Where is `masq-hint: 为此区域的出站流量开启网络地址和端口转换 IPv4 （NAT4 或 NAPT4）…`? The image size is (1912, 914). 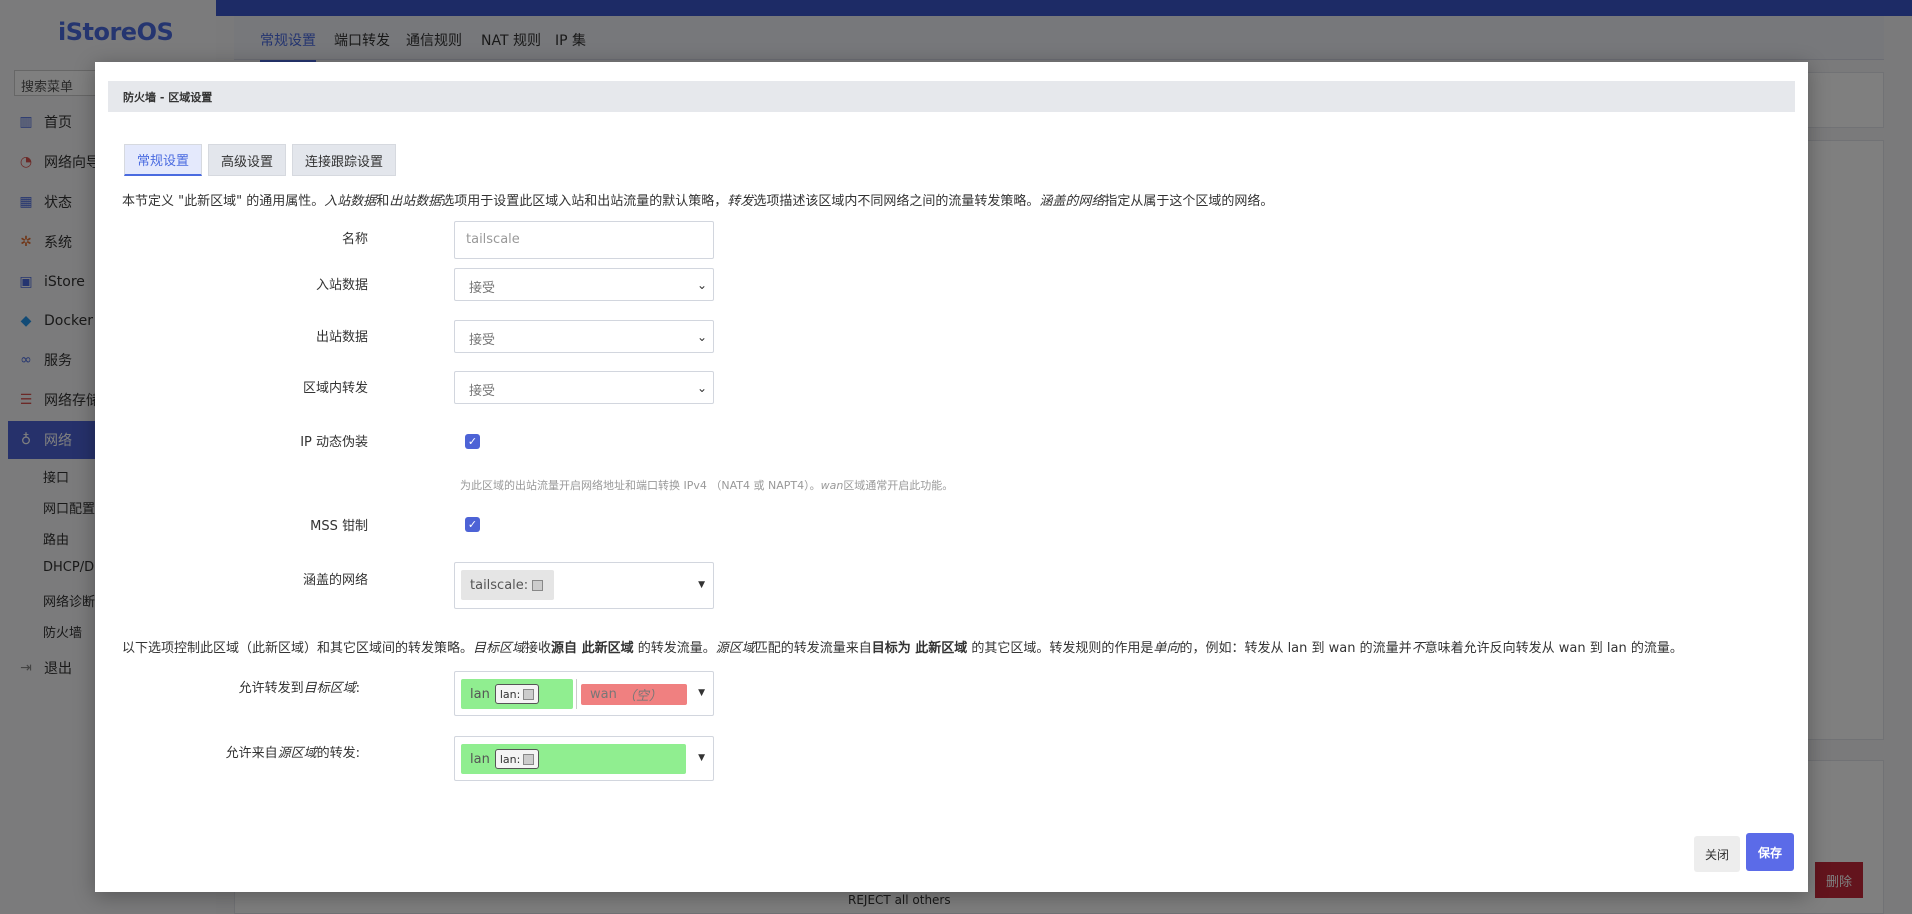
masq-hint: 为此区域的出站流量开启网络地址和端口转换 IPv4 （NAT4 或 NAPT4）… is located at coordinates (707, 485).